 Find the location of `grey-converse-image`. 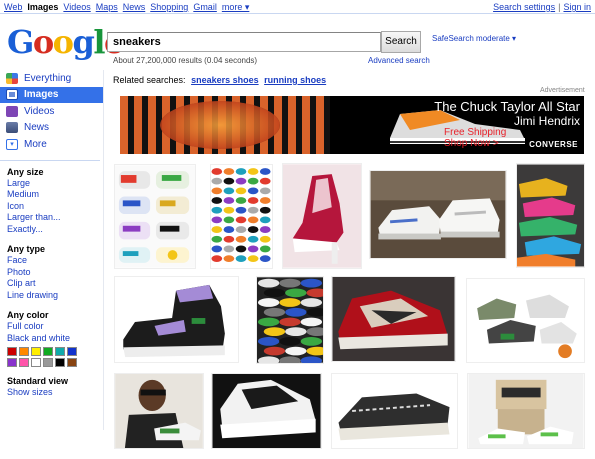

grey-converse-image is located at coordinates (394, 411).